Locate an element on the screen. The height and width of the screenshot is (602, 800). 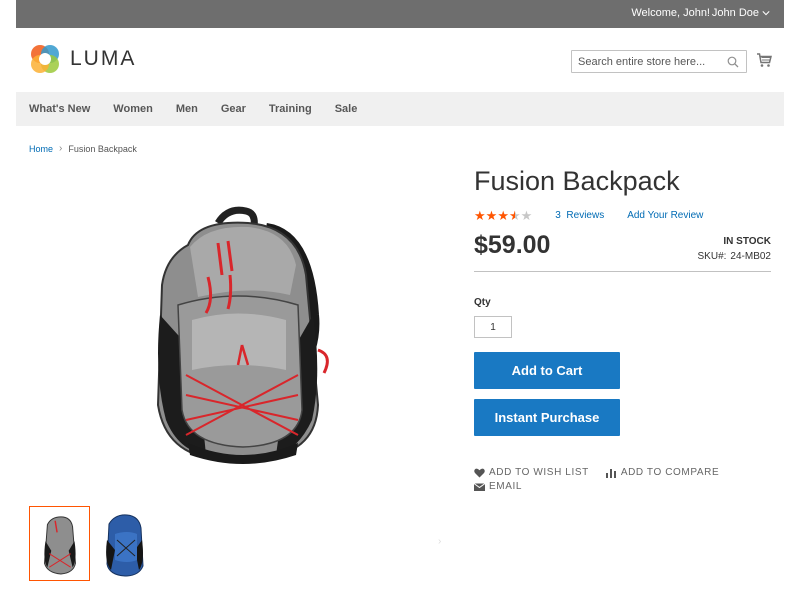
nav-item-whats-new: What's New is located at coordinates (59, 109).